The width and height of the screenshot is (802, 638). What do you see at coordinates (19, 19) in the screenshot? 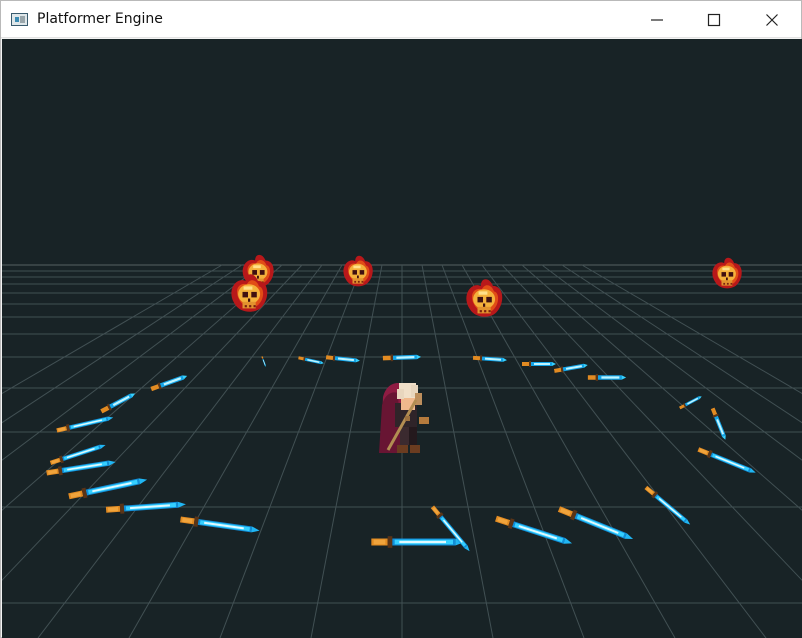
I see `app-icon` at bounding box center [19, 19].